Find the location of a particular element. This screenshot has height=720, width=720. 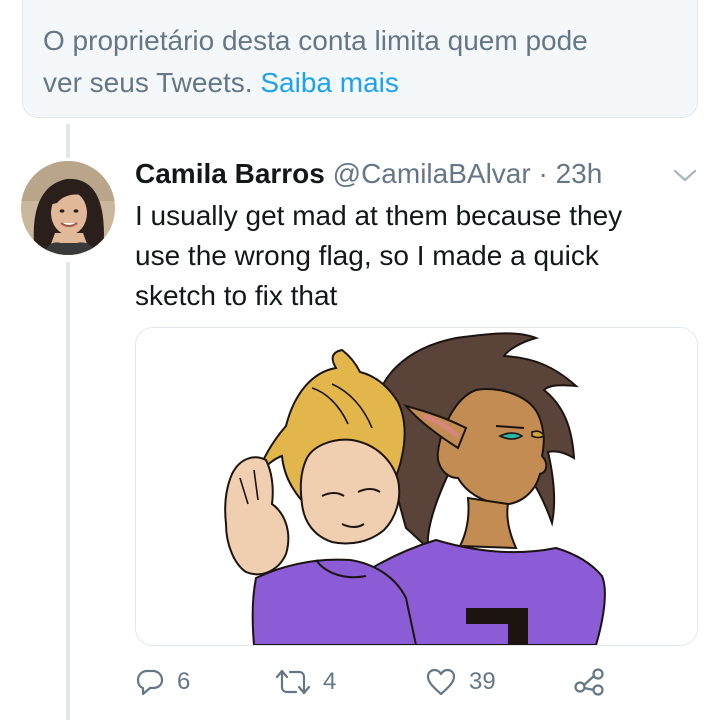

notice-line-2: ver seus Tweets. Saiba mais is located at coordinates (360, 83).